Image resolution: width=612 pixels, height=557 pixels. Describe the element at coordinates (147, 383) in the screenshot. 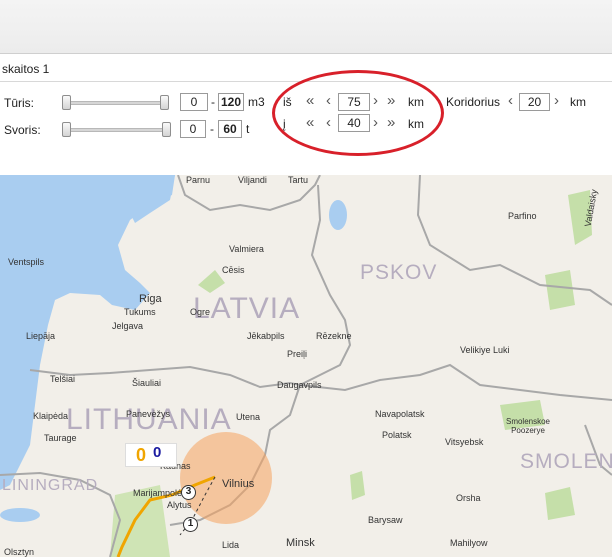

I see `city-siauliai: Šiauliai` at that location.